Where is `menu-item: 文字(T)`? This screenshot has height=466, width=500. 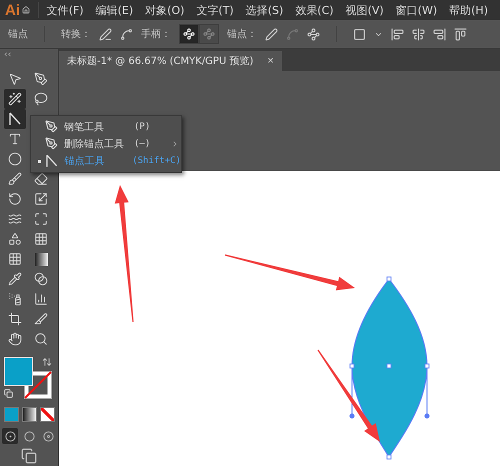 menu-item: 文字(T) is located at coordinates (215, 10).